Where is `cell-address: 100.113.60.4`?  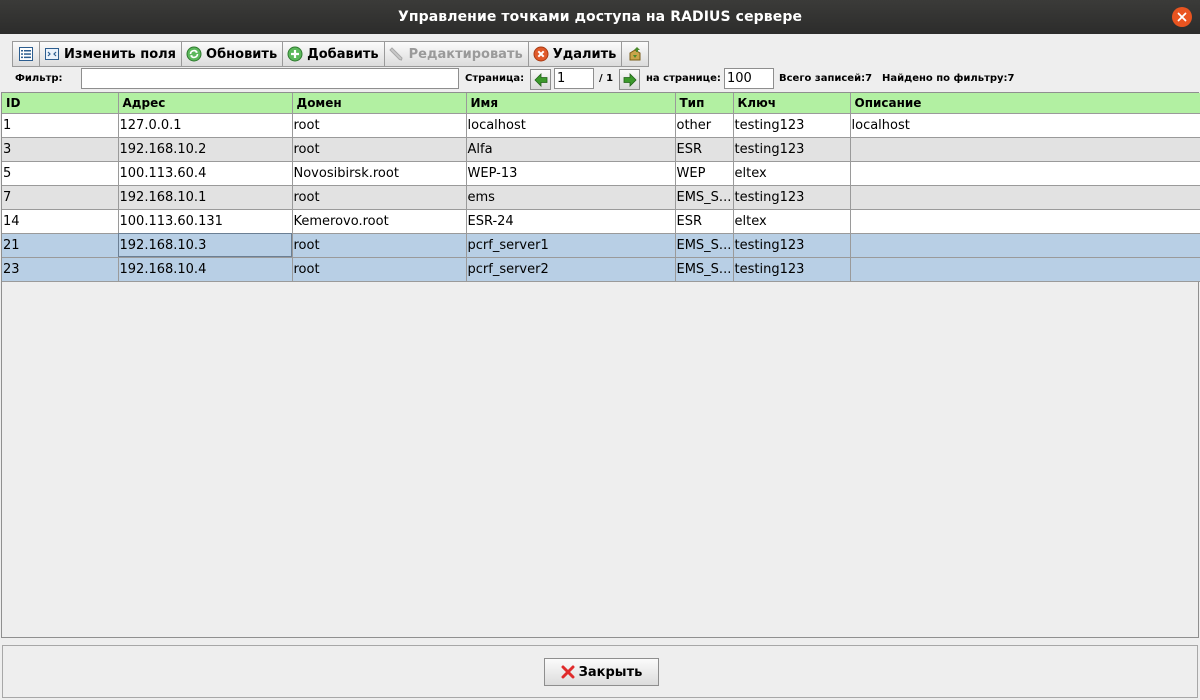
cell-address: 100.113.60.4 is located at coordinates (205, 173).